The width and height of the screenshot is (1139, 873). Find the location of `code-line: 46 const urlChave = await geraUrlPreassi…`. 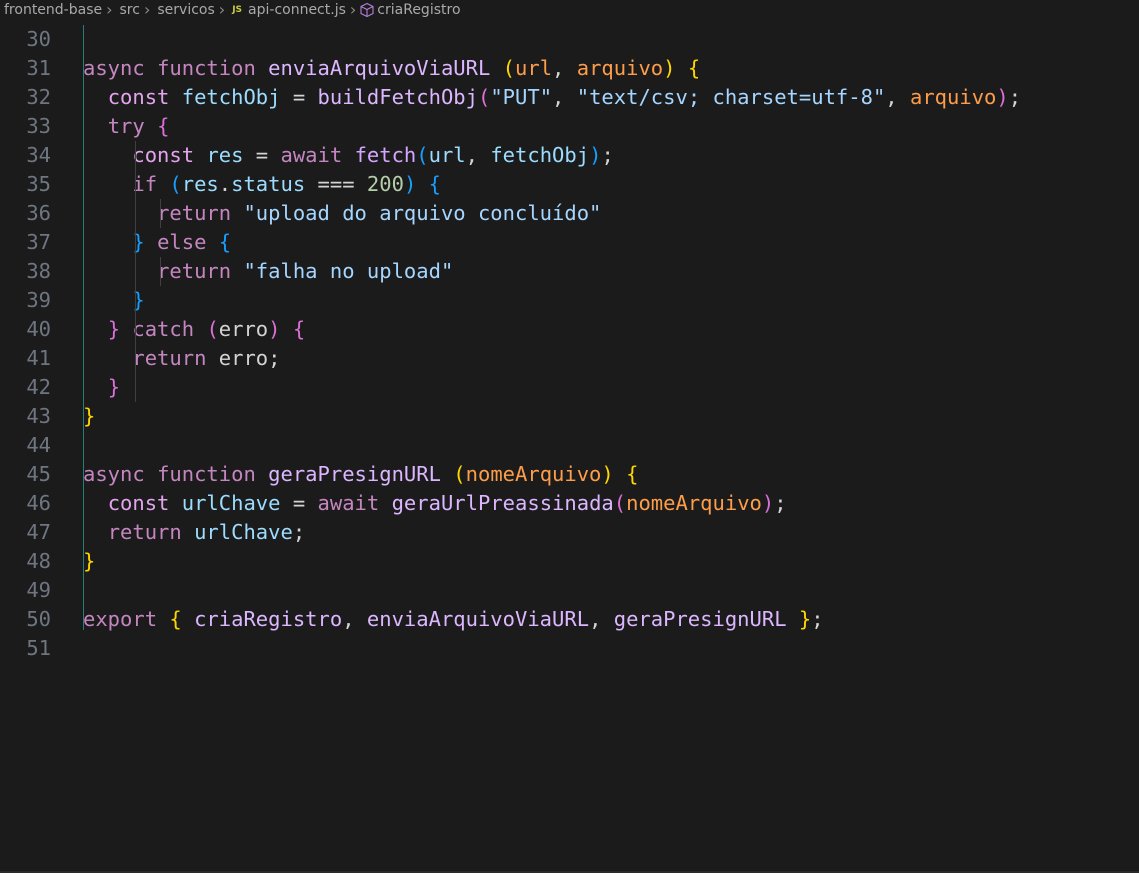

code-line: 46 const urlChave = await geraUrlPreassi… is located at coordinates (569, 503).